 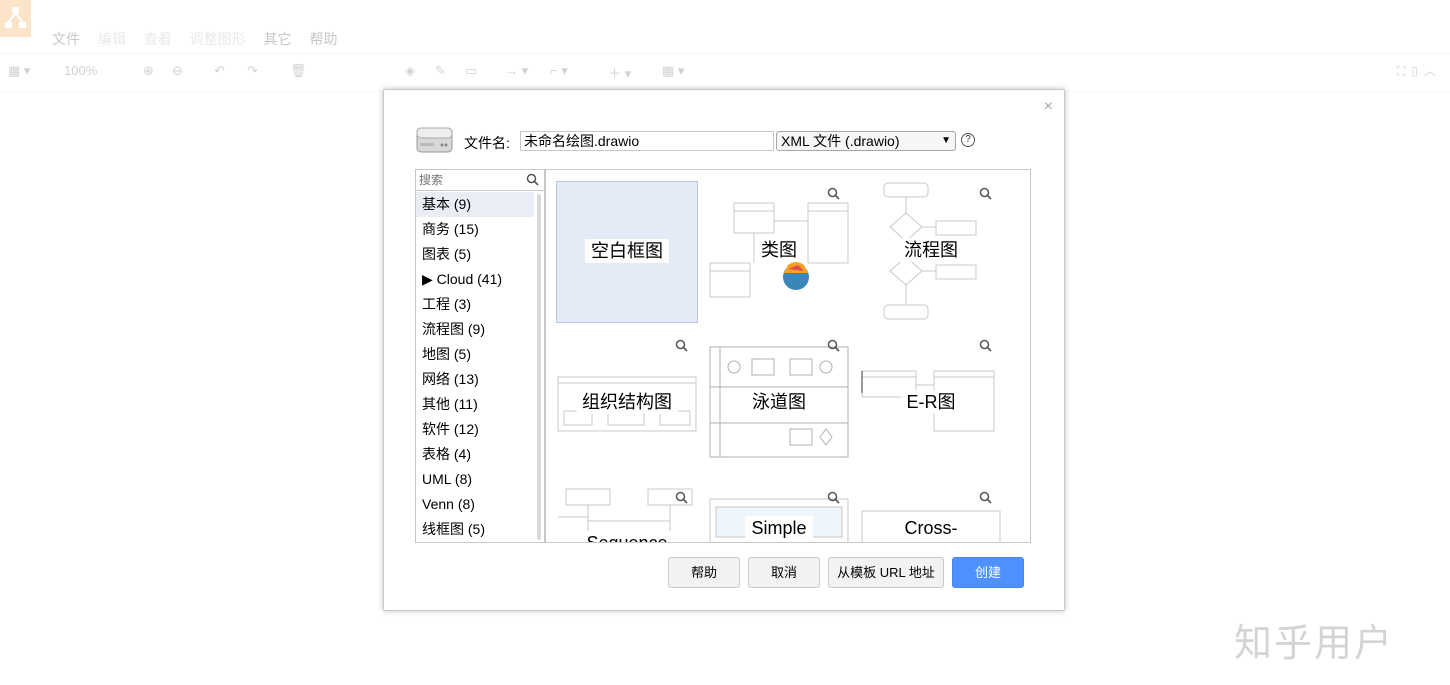 What do you see at coordinates (158, 39) in the screenshot?
I see `menu-view: 查看` at bounding box center [158, 39].